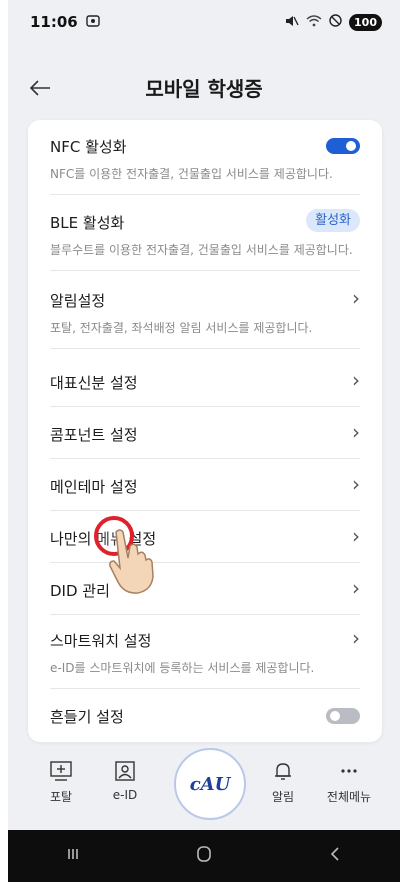  What do you see at coordinates (94, 383) in the screenshot?
I see `setting-label: 대표신분 설정` at bounding box center [94, 383].